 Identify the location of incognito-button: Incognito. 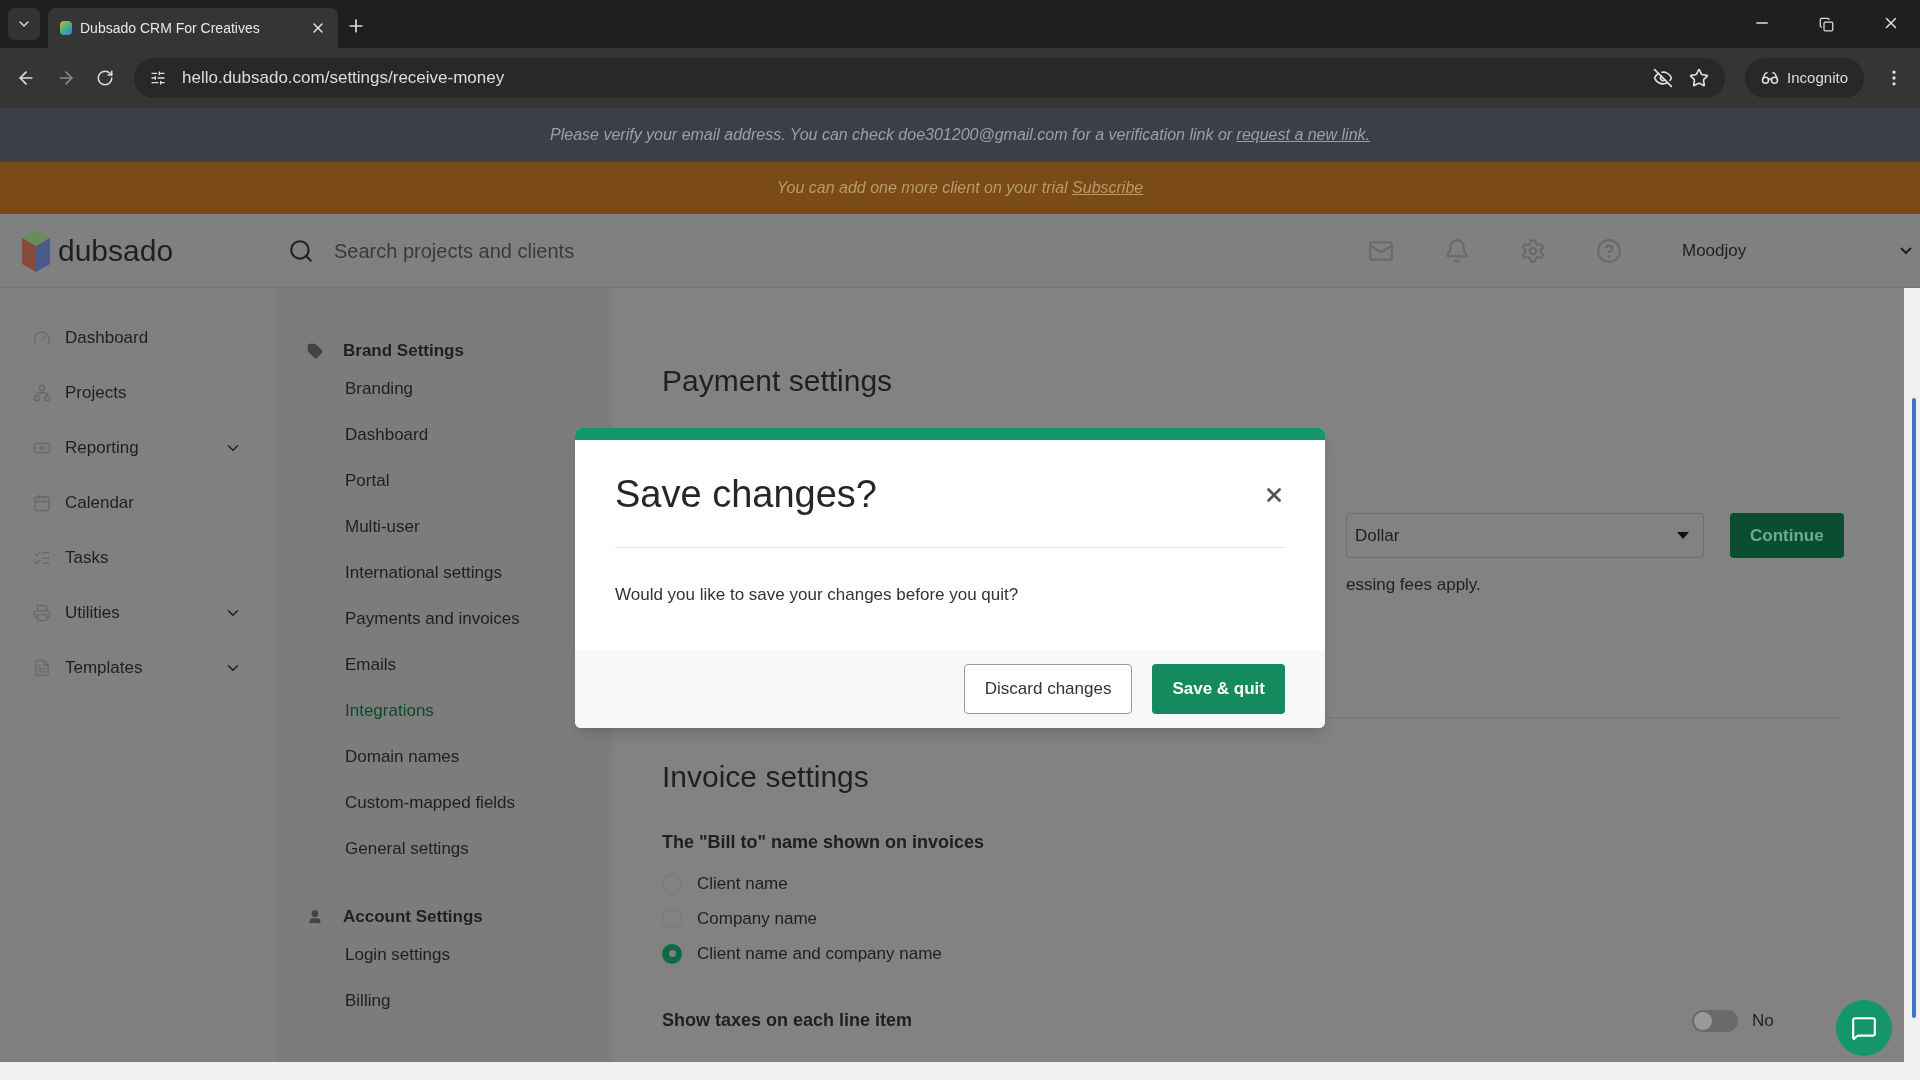
(1804, 78).